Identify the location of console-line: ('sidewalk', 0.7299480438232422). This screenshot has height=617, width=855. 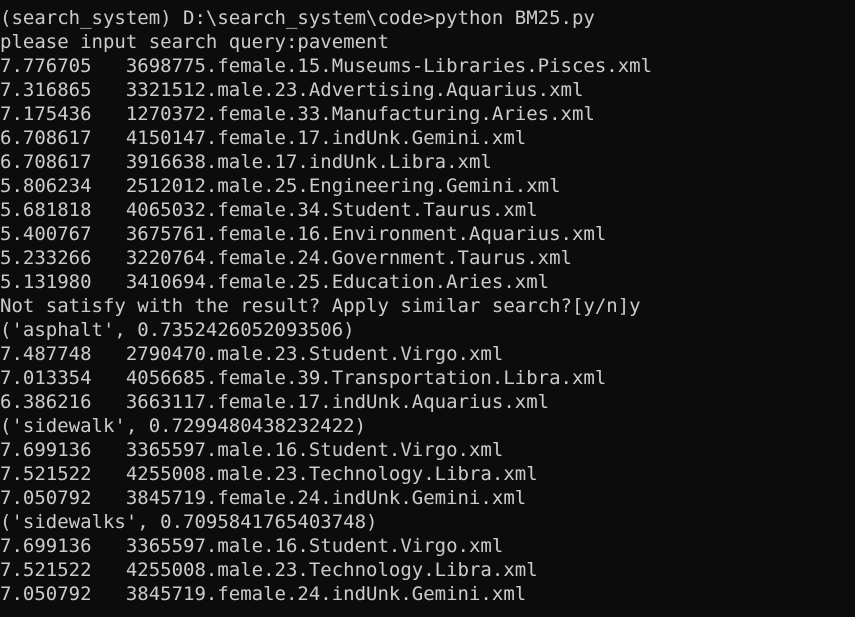
(183, 426).